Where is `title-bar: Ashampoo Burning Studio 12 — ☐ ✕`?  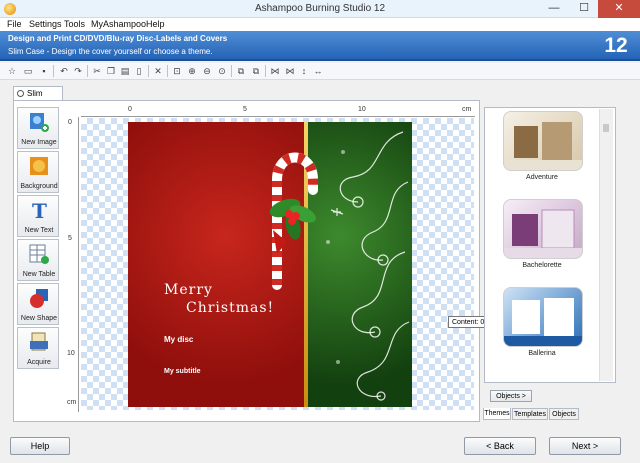
title-bar: Ashampoo Burning Studio 12 — ☐ ✕ is located at coordinates (320, 9).